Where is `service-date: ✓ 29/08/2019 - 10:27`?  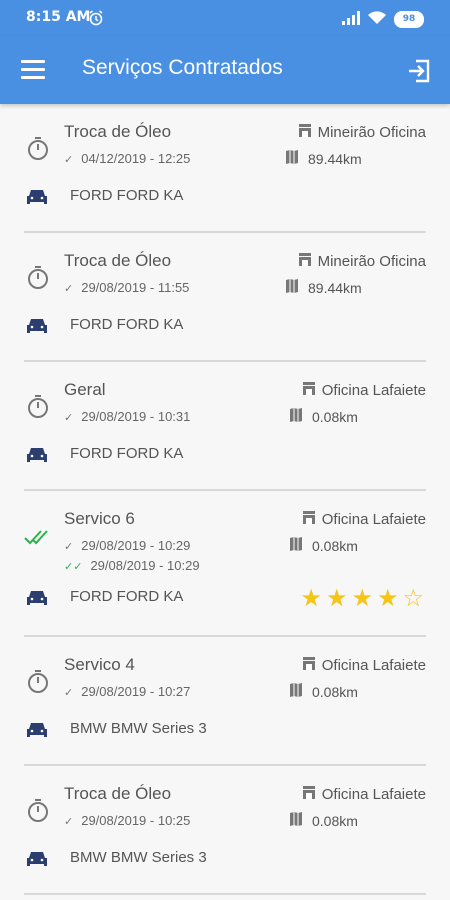 service-date: ✓ 29/08/2019 - 10:27 is located at coordinates (127, 691).